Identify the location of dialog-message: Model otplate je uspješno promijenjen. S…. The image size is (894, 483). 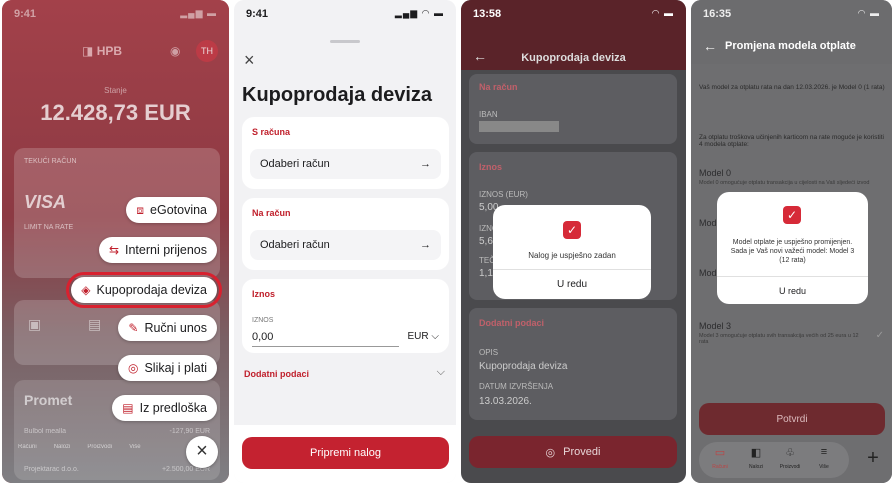
(792, 252).